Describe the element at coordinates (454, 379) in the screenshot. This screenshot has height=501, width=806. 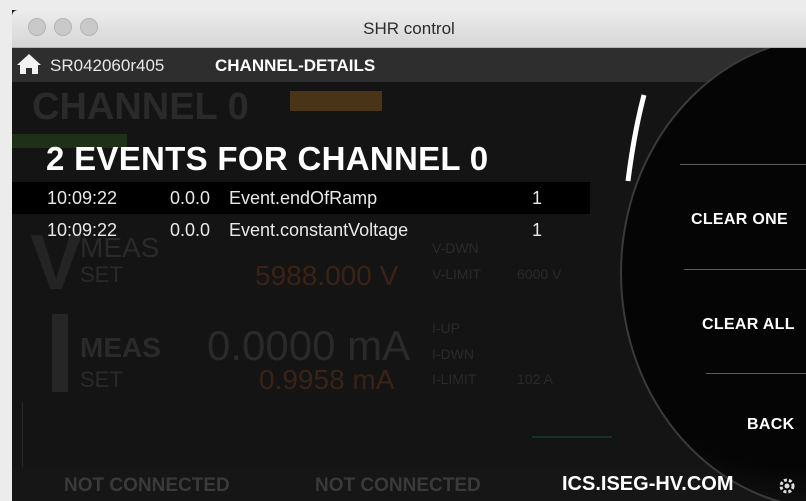
I see `ilimit-label: I-LIMIT` at that location.